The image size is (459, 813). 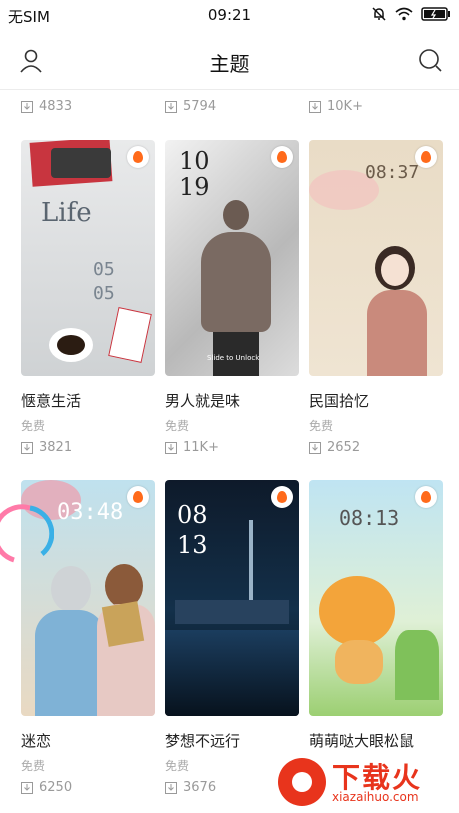 What do you see at coordinates (392, 172) in the screenshot?
I see `preview-clock: 08:37` at bounding box center [392, 172].